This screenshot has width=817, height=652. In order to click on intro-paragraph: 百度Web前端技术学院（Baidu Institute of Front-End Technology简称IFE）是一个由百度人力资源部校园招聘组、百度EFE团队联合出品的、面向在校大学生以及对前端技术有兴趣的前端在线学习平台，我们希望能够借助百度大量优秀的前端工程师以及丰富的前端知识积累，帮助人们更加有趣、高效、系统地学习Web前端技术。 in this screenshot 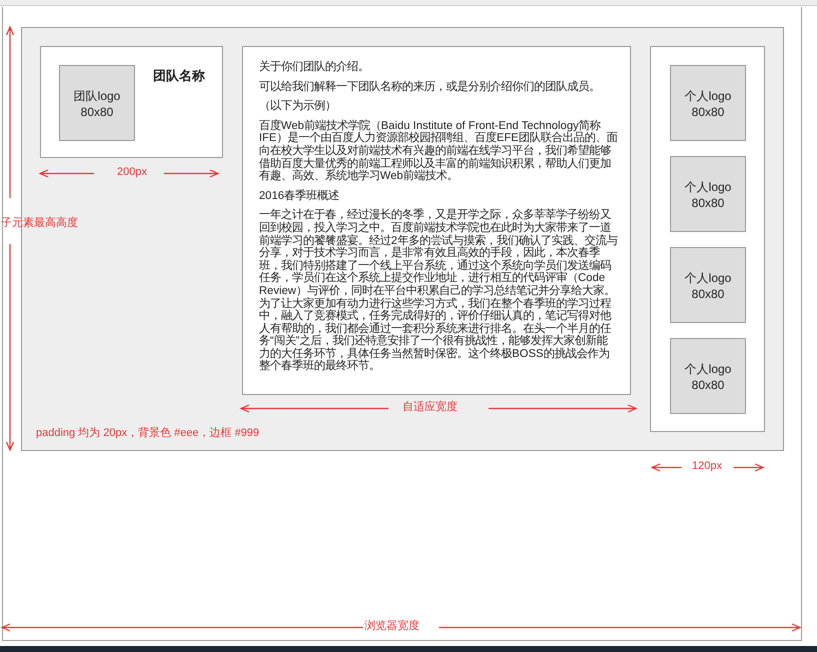, I will do `click(438, 151)`.